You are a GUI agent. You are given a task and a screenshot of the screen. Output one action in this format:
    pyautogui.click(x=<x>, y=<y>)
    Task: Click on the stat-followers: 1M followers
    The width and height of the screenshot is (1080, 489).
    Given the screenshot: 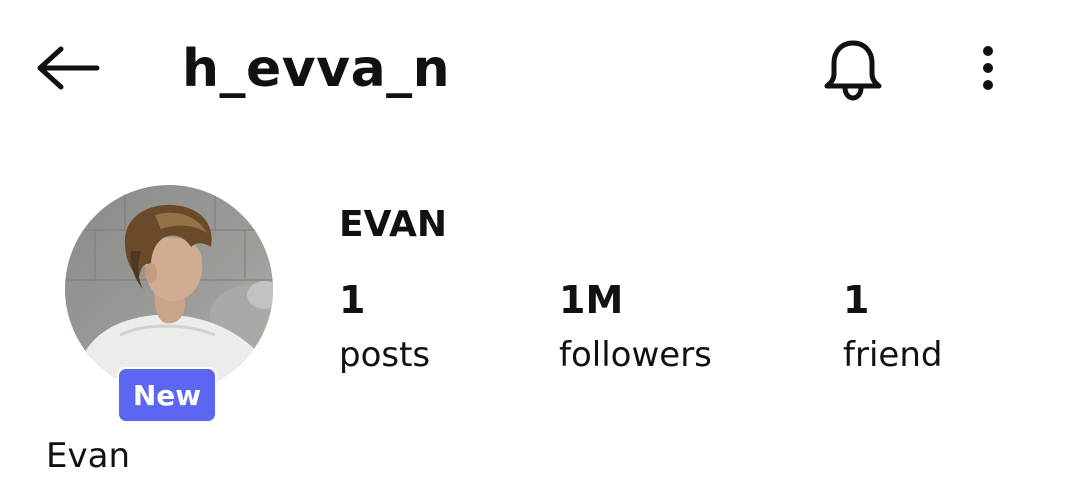 What is the action you would take?
    pyautogui.click(x=635, y=327)
    